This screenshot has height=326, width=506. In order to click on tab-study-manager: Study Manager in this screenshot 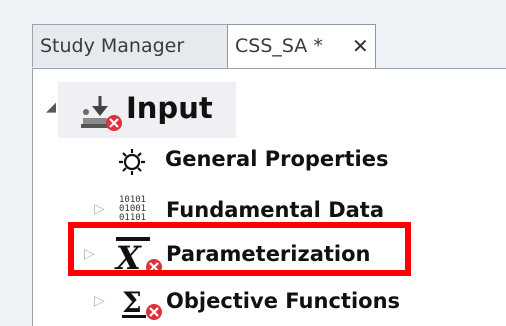, I will do `click(130, 45)`.